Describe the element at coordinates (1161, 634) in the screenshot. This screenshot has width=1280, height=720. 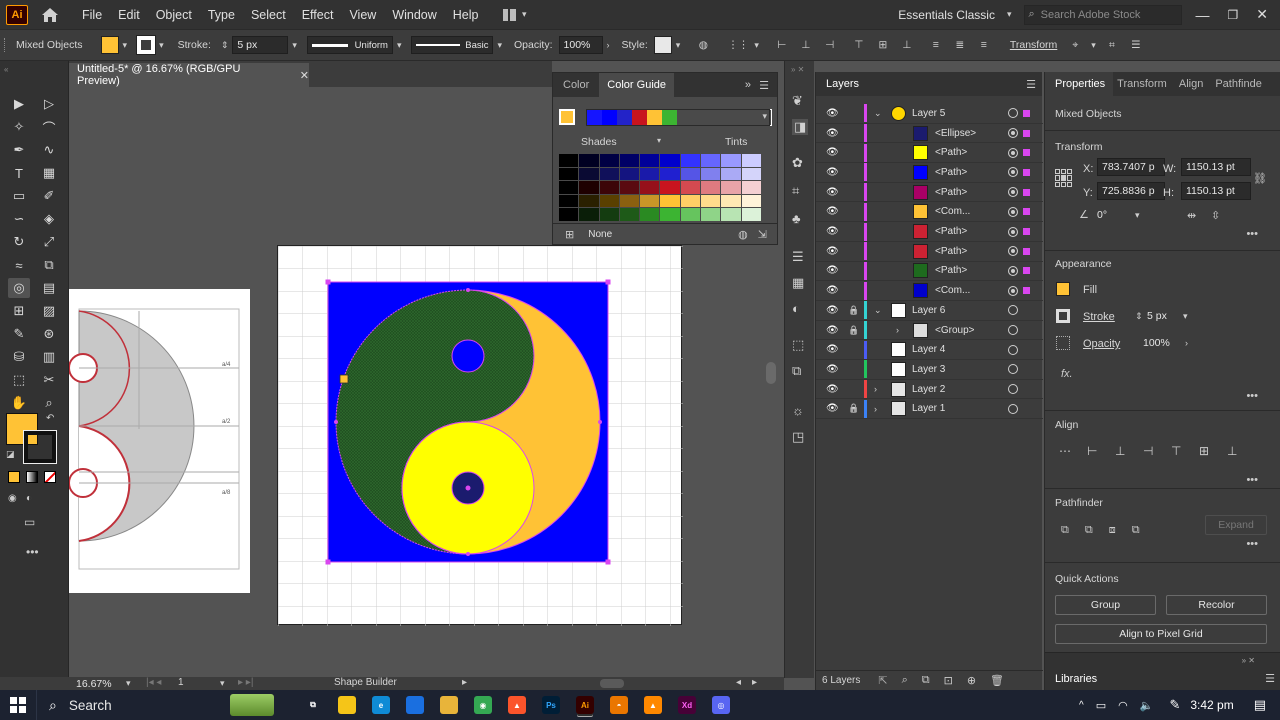
I see `align-to-pixel-grid-button: Align to Pixel Grid` at that location.